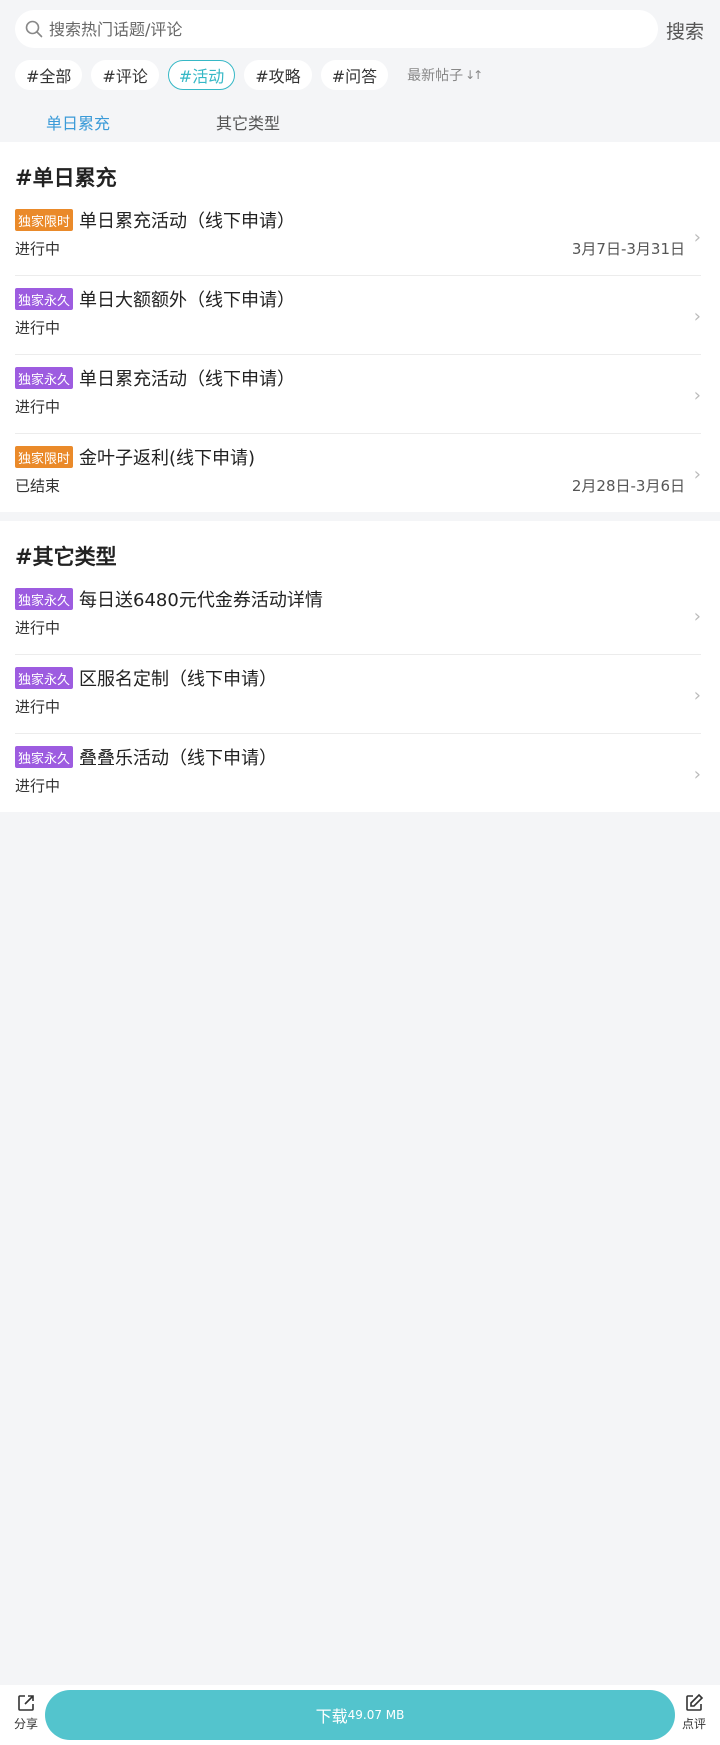 This screenshot has width=720, height=1745. I want to click on download-button: 下载 49.07 MB, so click(360, 1715).